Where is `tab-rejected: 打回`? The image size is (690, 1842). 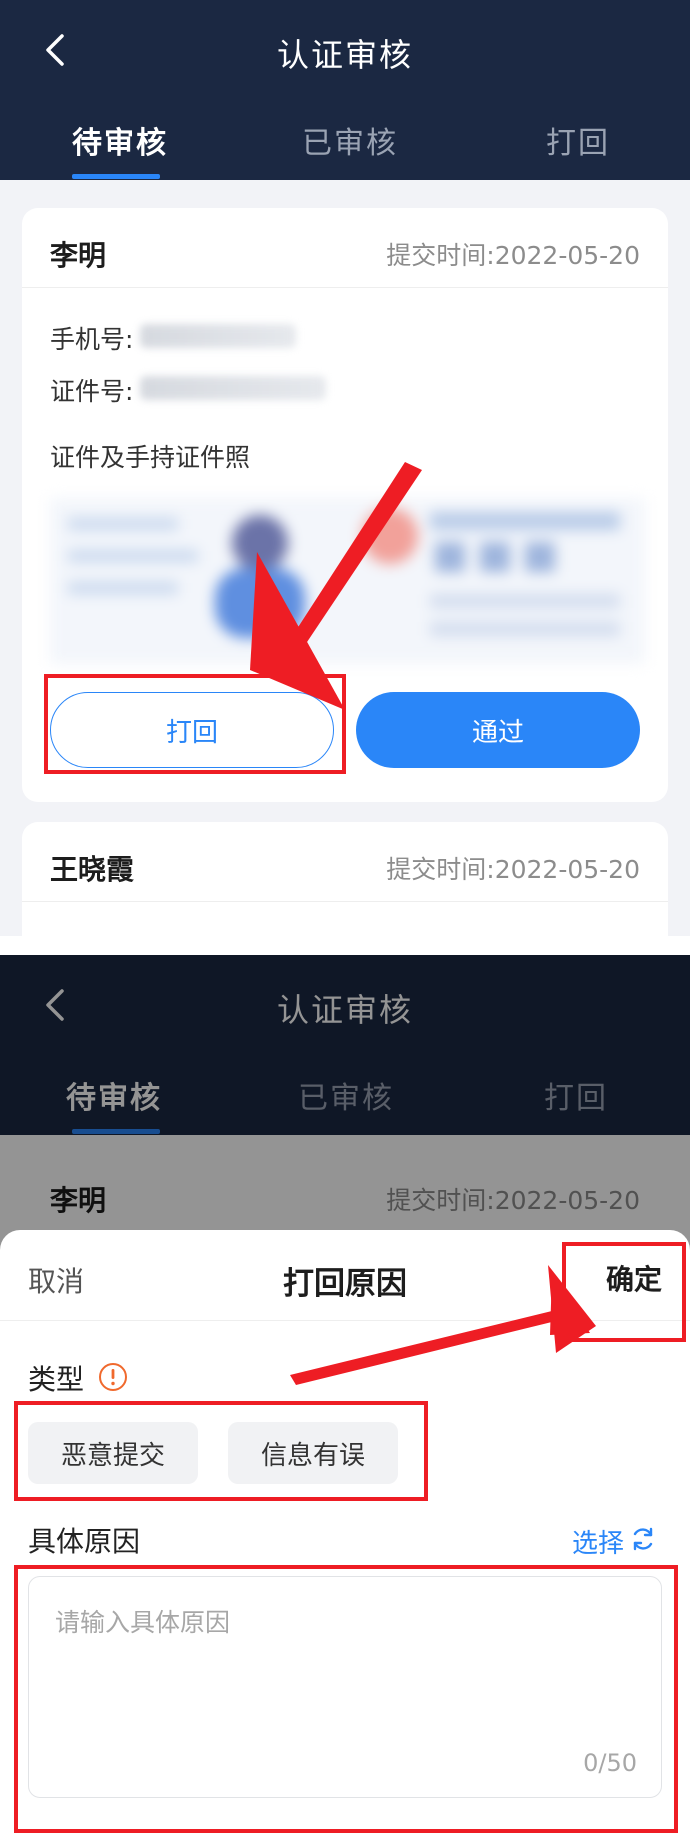
tab-rejected: 打回 is located at coordinates (578, 140).